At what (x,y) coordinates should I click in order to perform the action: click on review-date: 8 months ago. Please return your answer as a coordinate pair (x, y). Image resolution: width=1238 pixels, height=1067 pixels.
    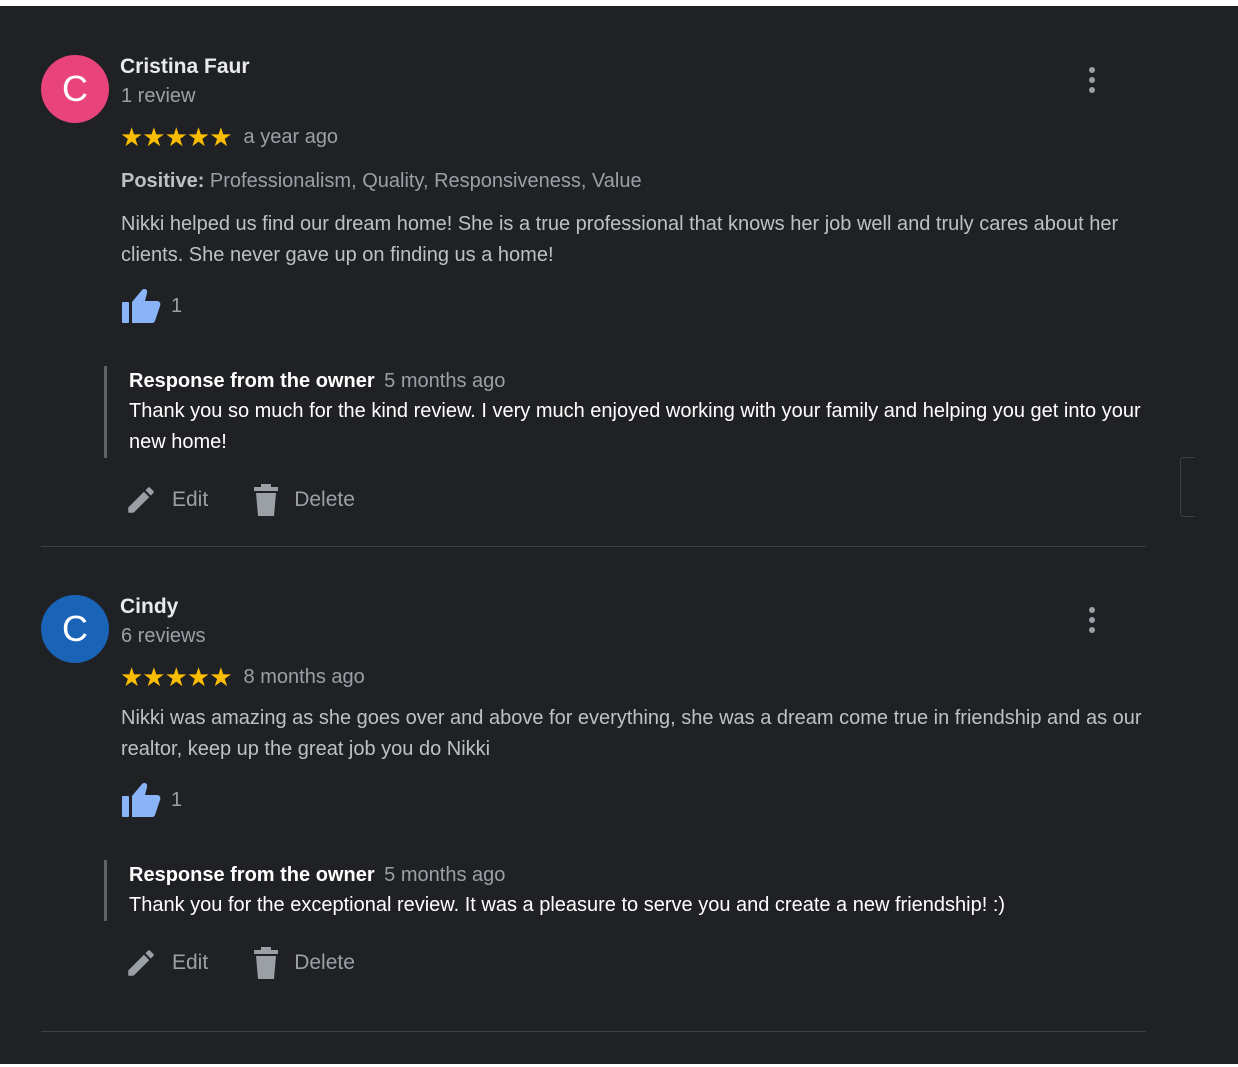
    Looking at the image, I should click on (304, 676).